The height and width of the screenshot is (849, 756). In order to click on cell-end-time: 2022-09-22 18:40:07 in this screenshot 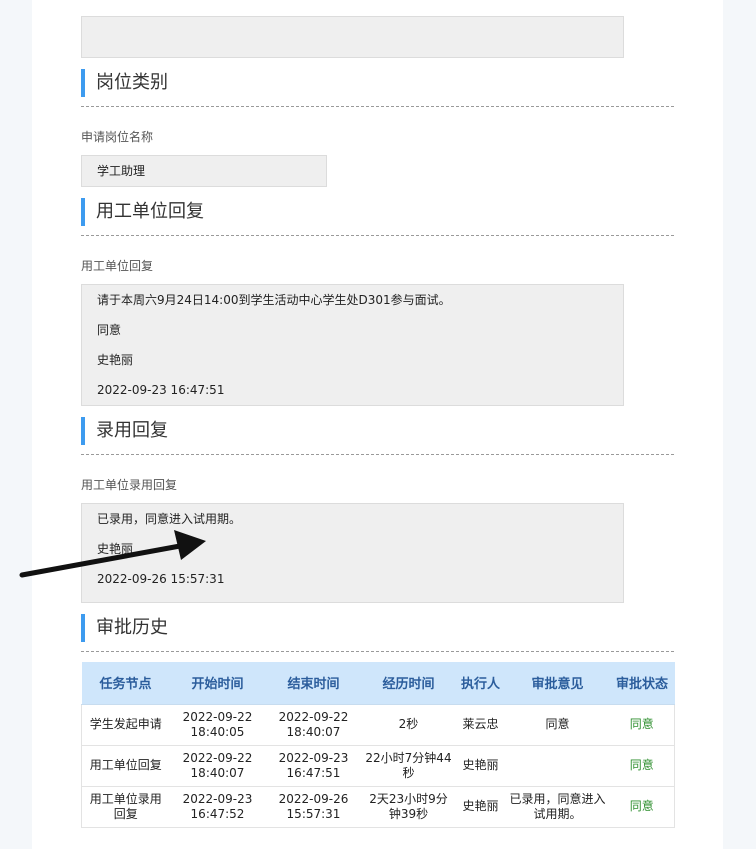, I will do `click(313, 724)`.